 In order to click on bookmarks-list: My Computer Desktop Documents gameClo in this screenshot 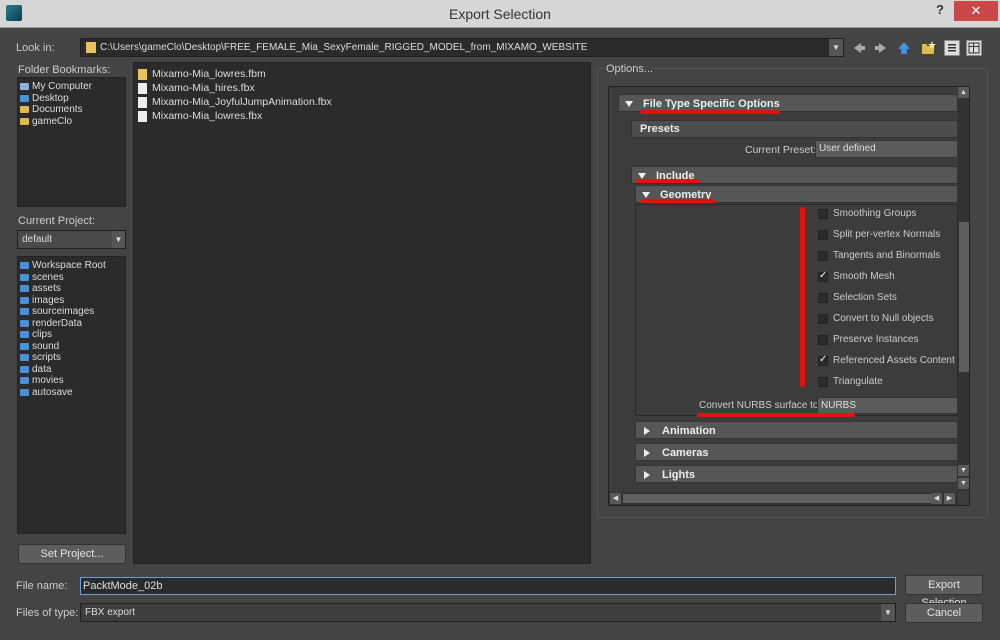, I will do `click(71, 142)`.